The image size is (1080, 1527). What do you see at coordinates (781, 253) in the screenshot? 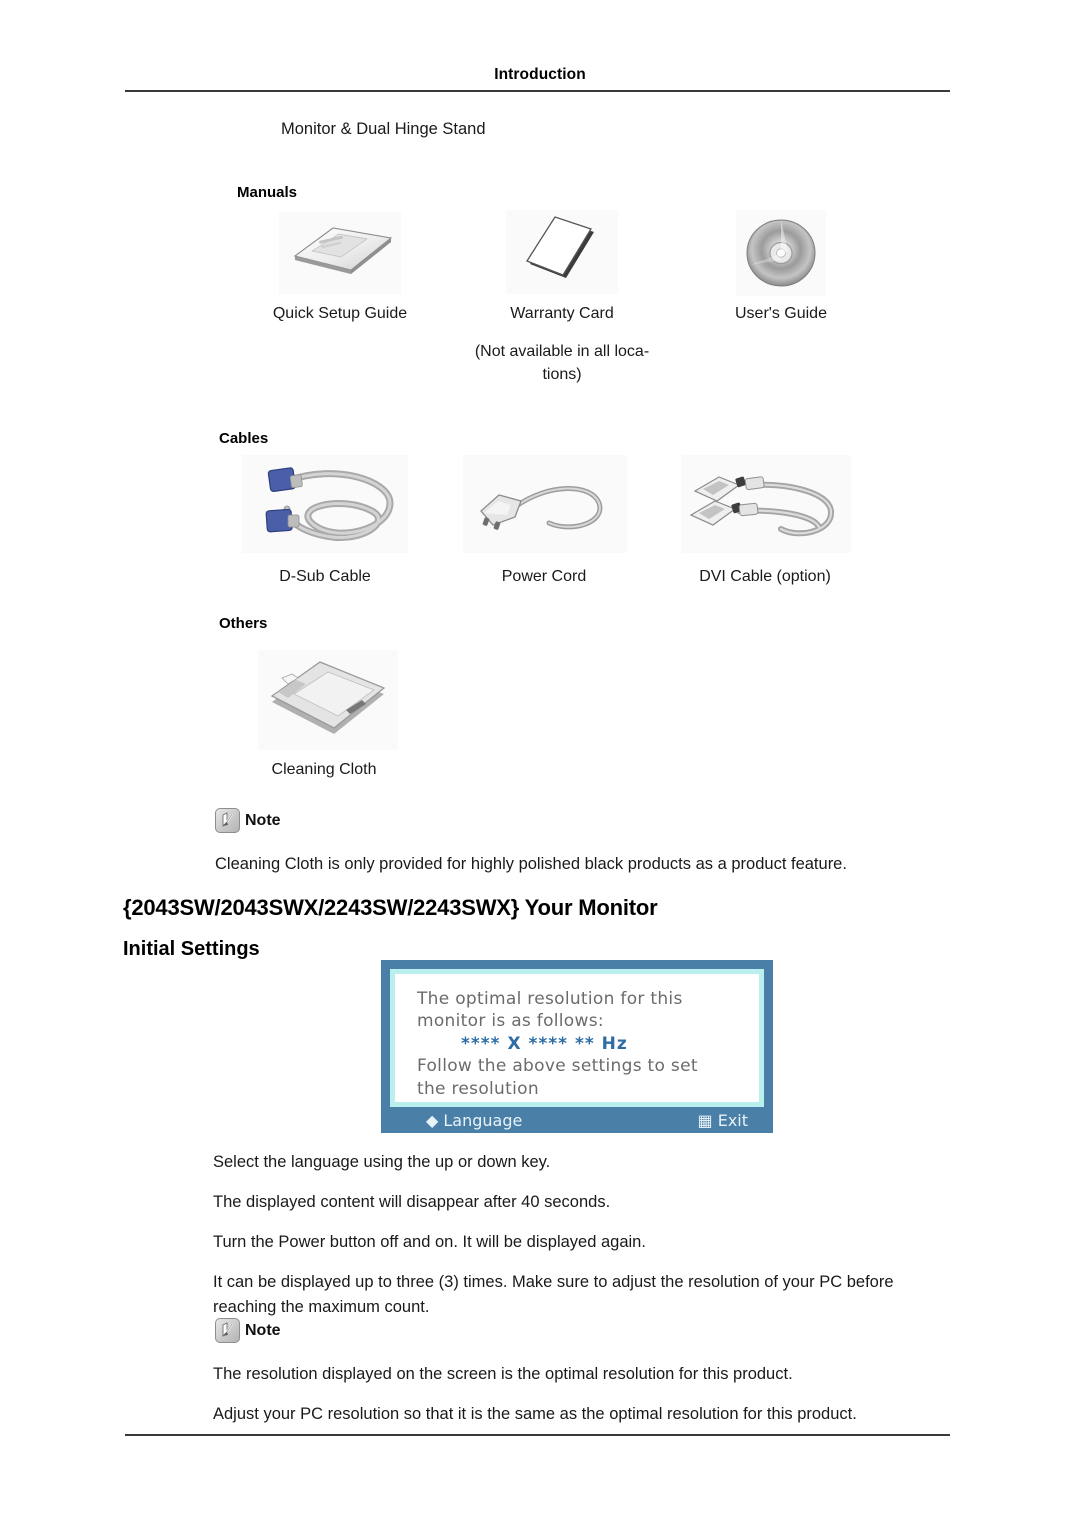
I see `cd-disc-icon` at bounding box center [781, 253].